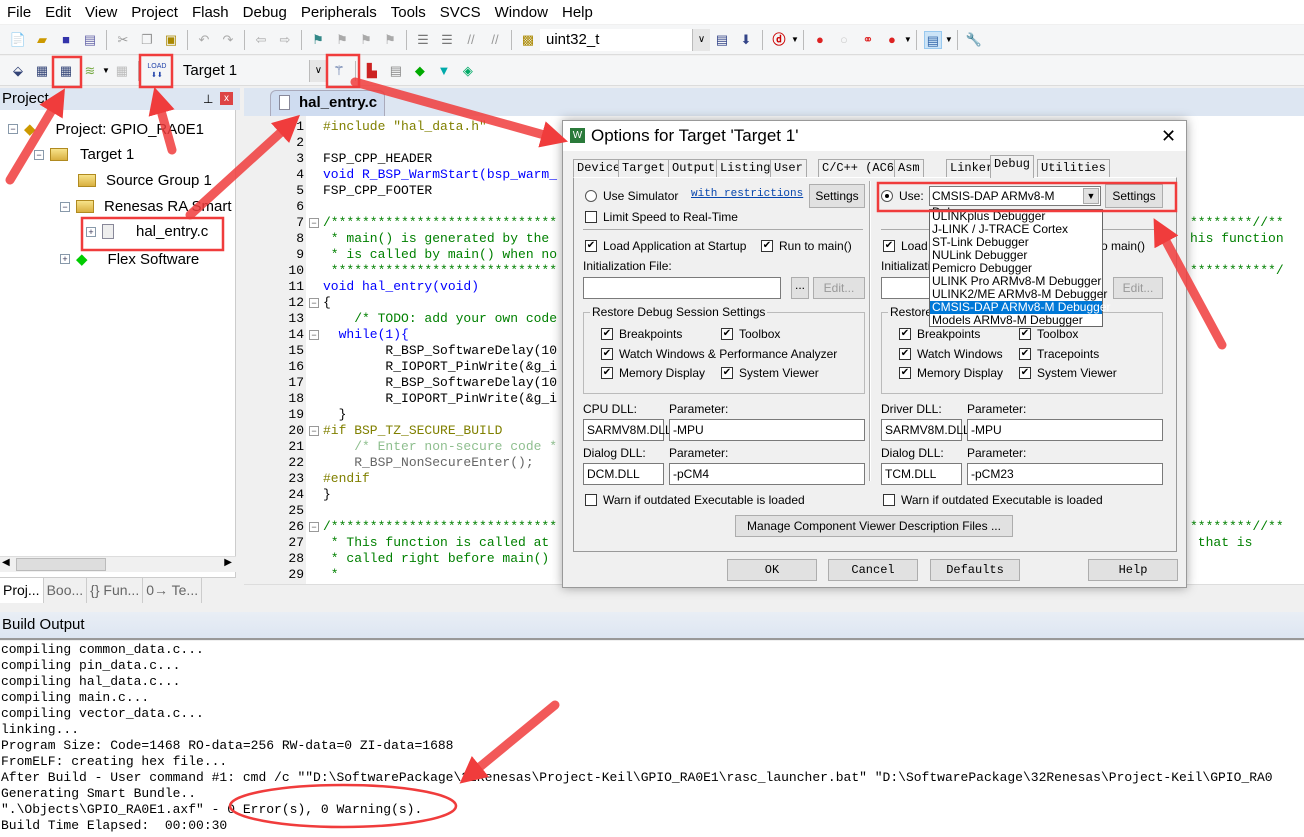 This screenshot has width=1304, height=837. I want to click on simulator-settings-button: Settings, so click(837, 196).